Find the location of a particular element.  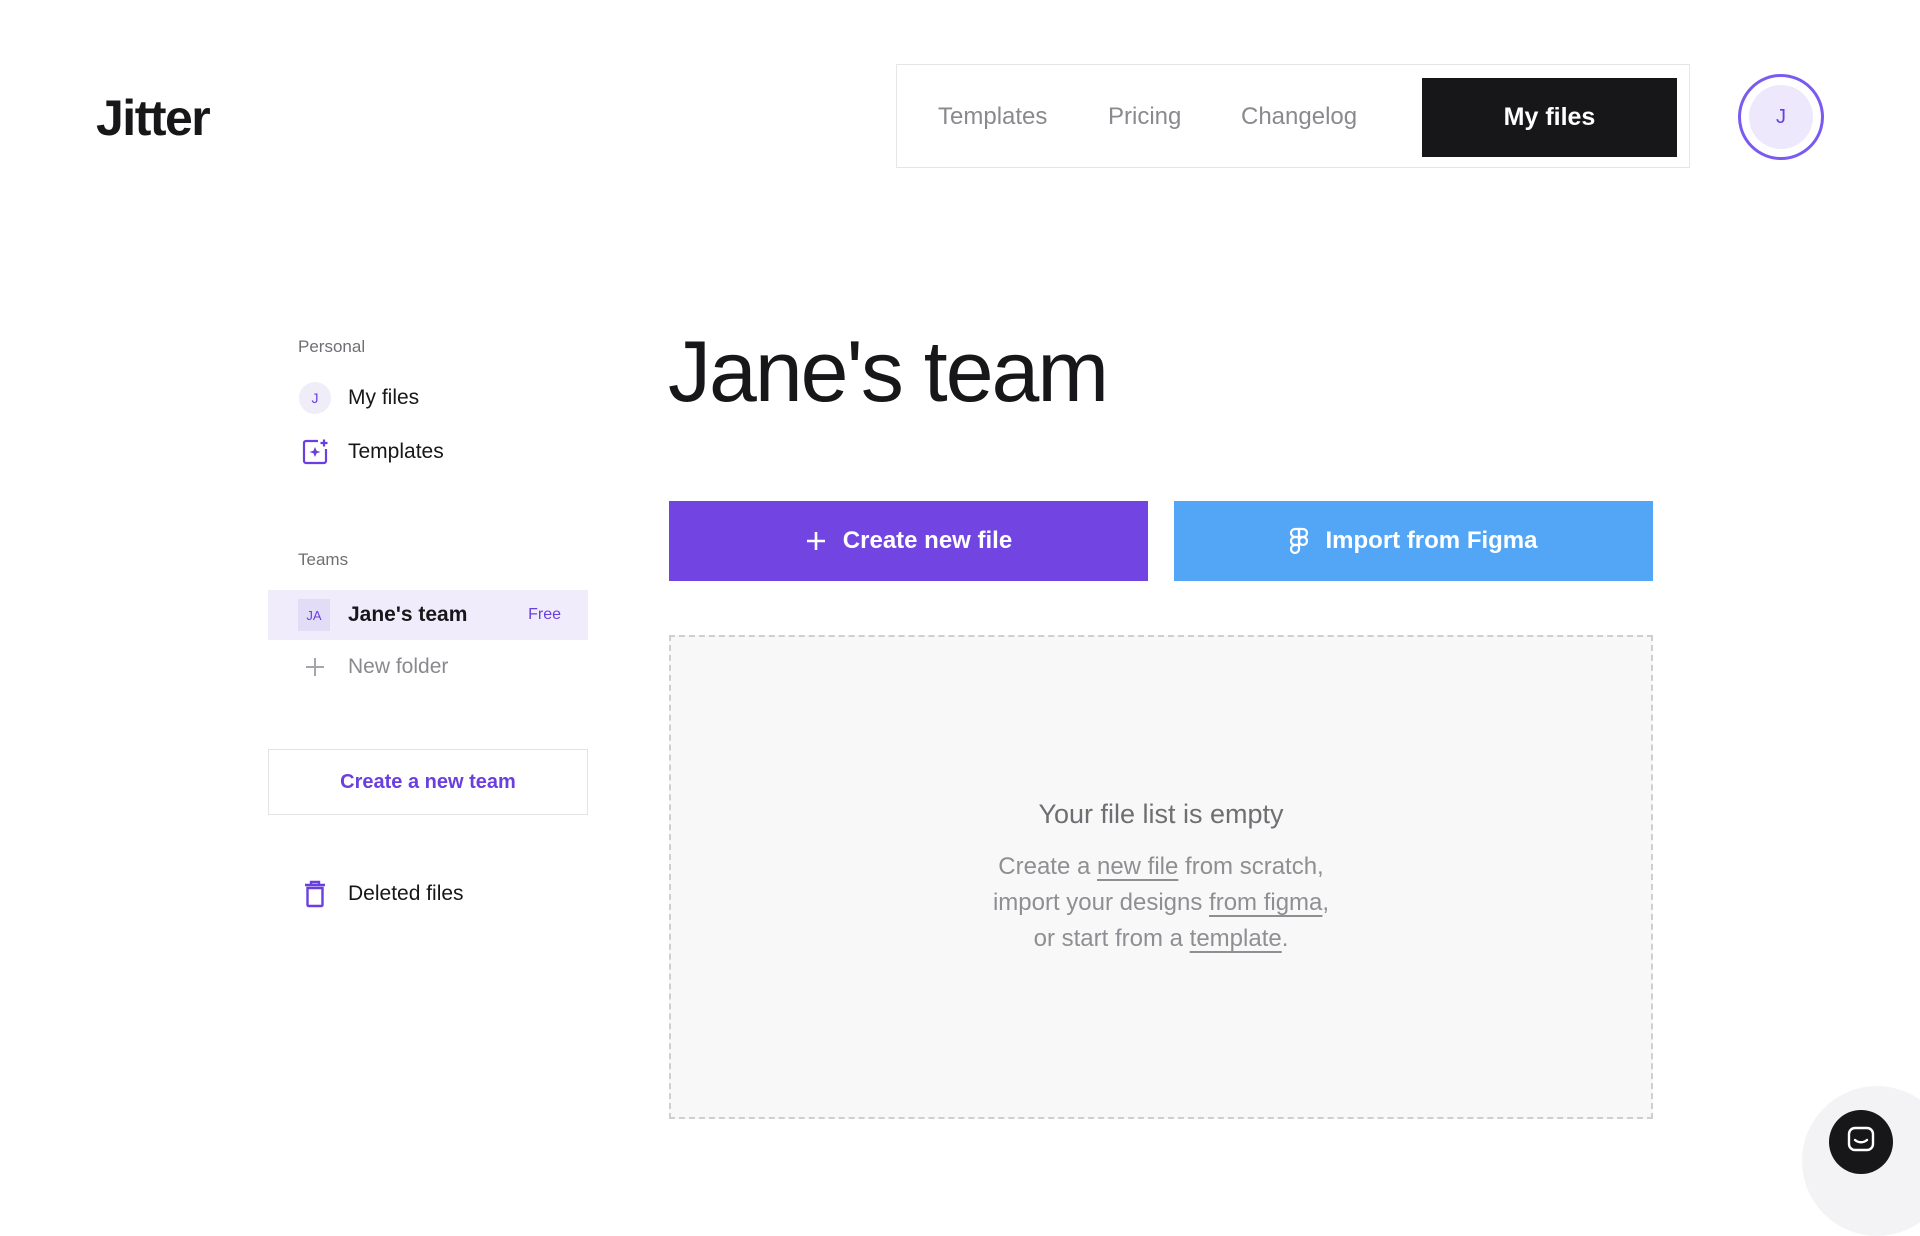

sidebar-item-my-files: J My files is located at coordinates (358, 398).